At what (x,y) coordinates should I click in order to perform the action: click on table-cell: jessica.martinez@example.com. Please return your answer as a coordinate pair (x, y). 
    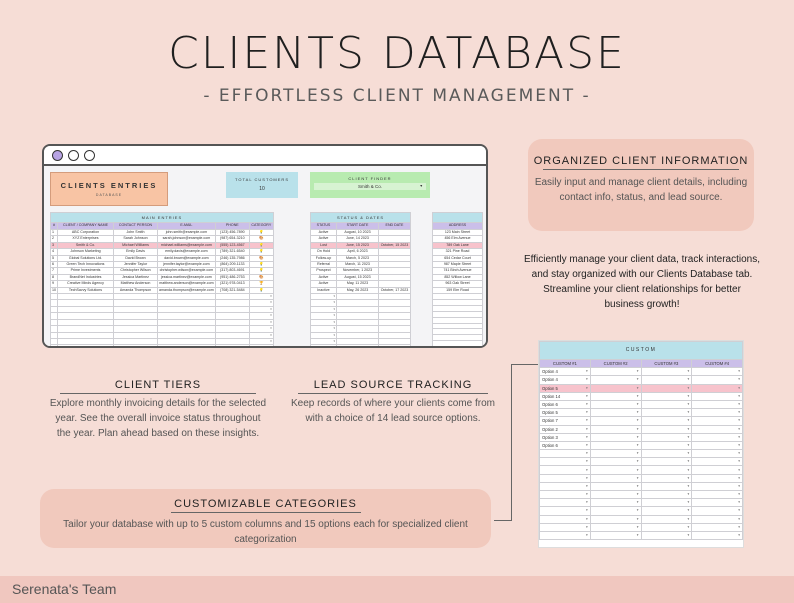
    Looking at the image, I should click on (186, 277).